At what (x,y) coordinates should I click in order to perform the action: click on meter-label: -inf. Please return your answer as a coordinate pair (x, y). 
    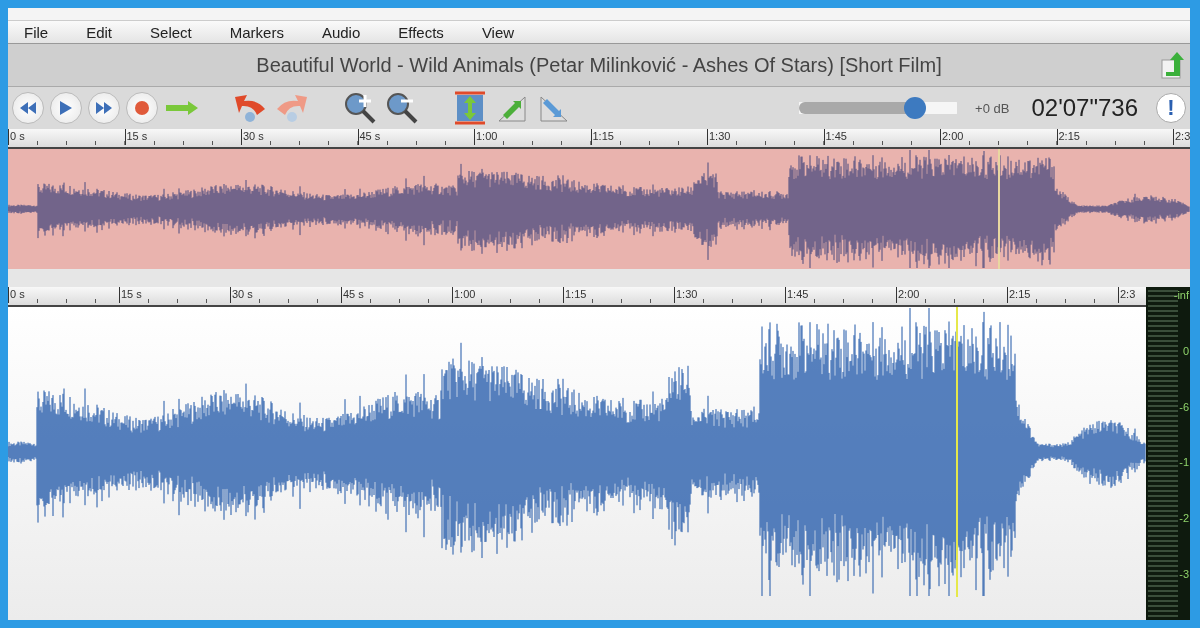
    Looking at the image, I should click on (1181, 295).